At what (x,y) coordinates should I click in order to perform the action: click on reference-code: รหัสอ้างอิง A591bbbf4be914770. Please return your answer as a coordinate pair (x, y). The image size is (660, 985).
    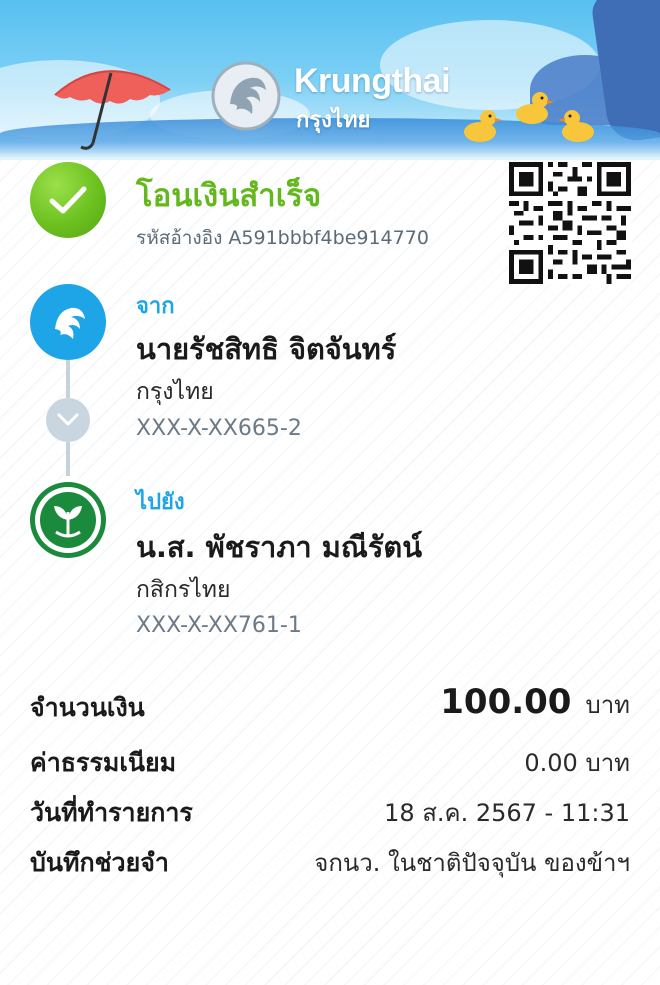
    Looking at the image, I should click on (282, 238).